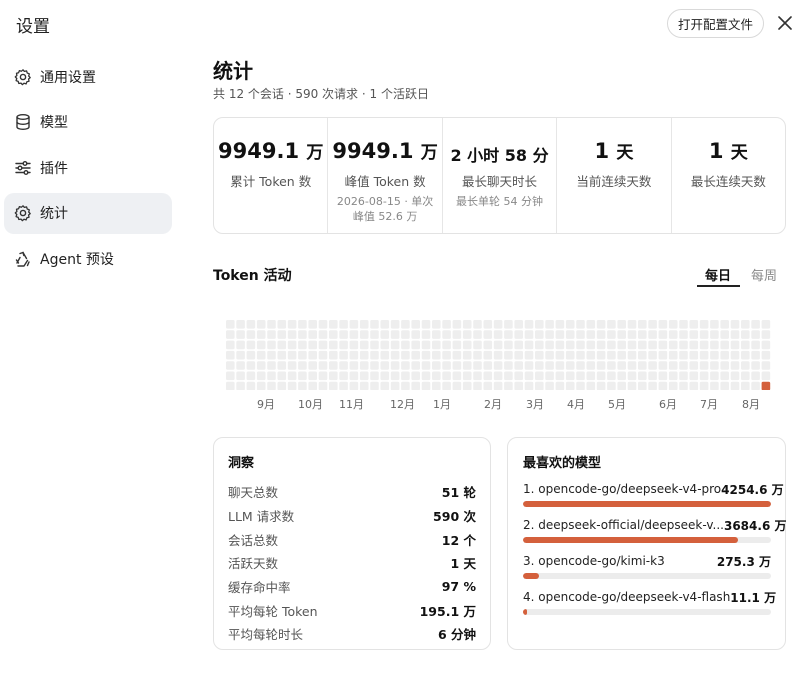 The width and height of the screenshot is (800, 674). I want to click on stat-label: 累计 Token 数, so click(271, 181).